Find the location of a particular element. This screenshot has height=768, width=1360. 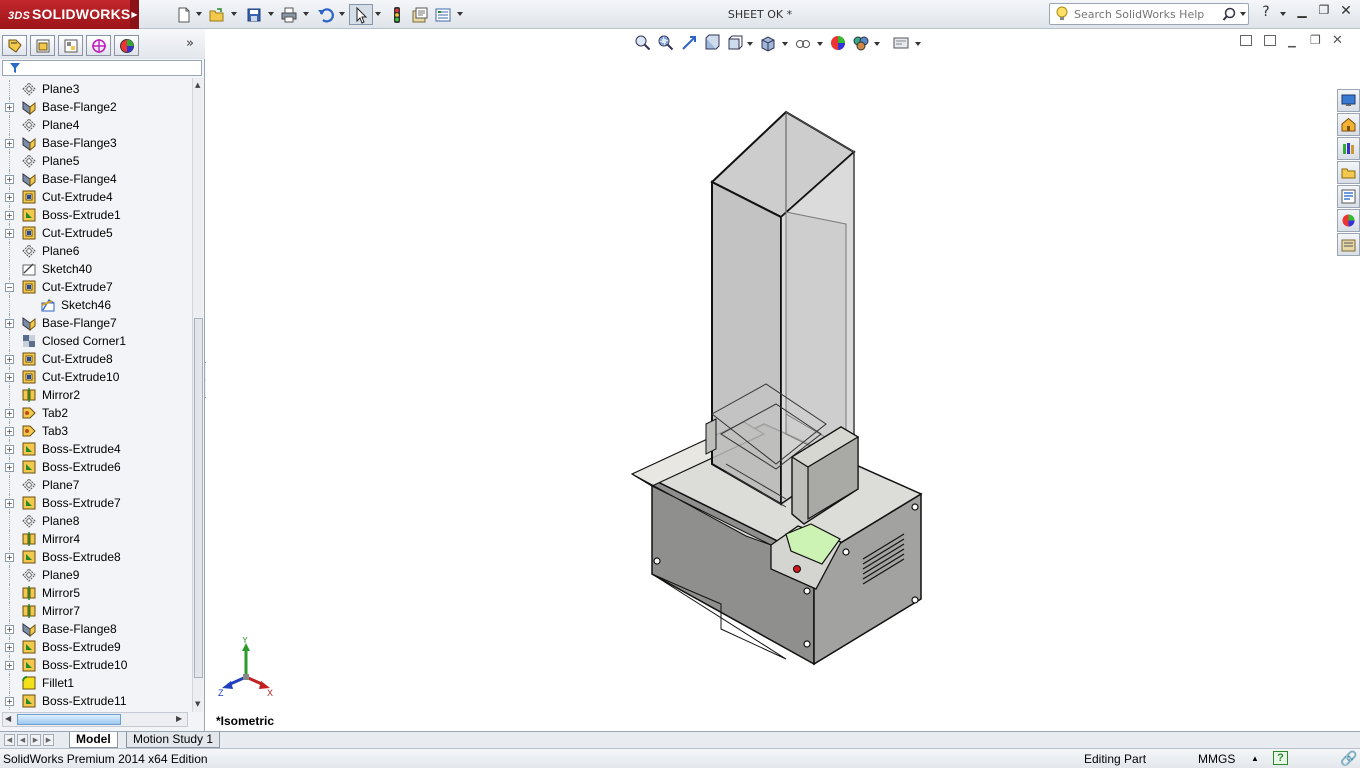

scroll-left-icon: ◀ is located at coordinates (8, 718).